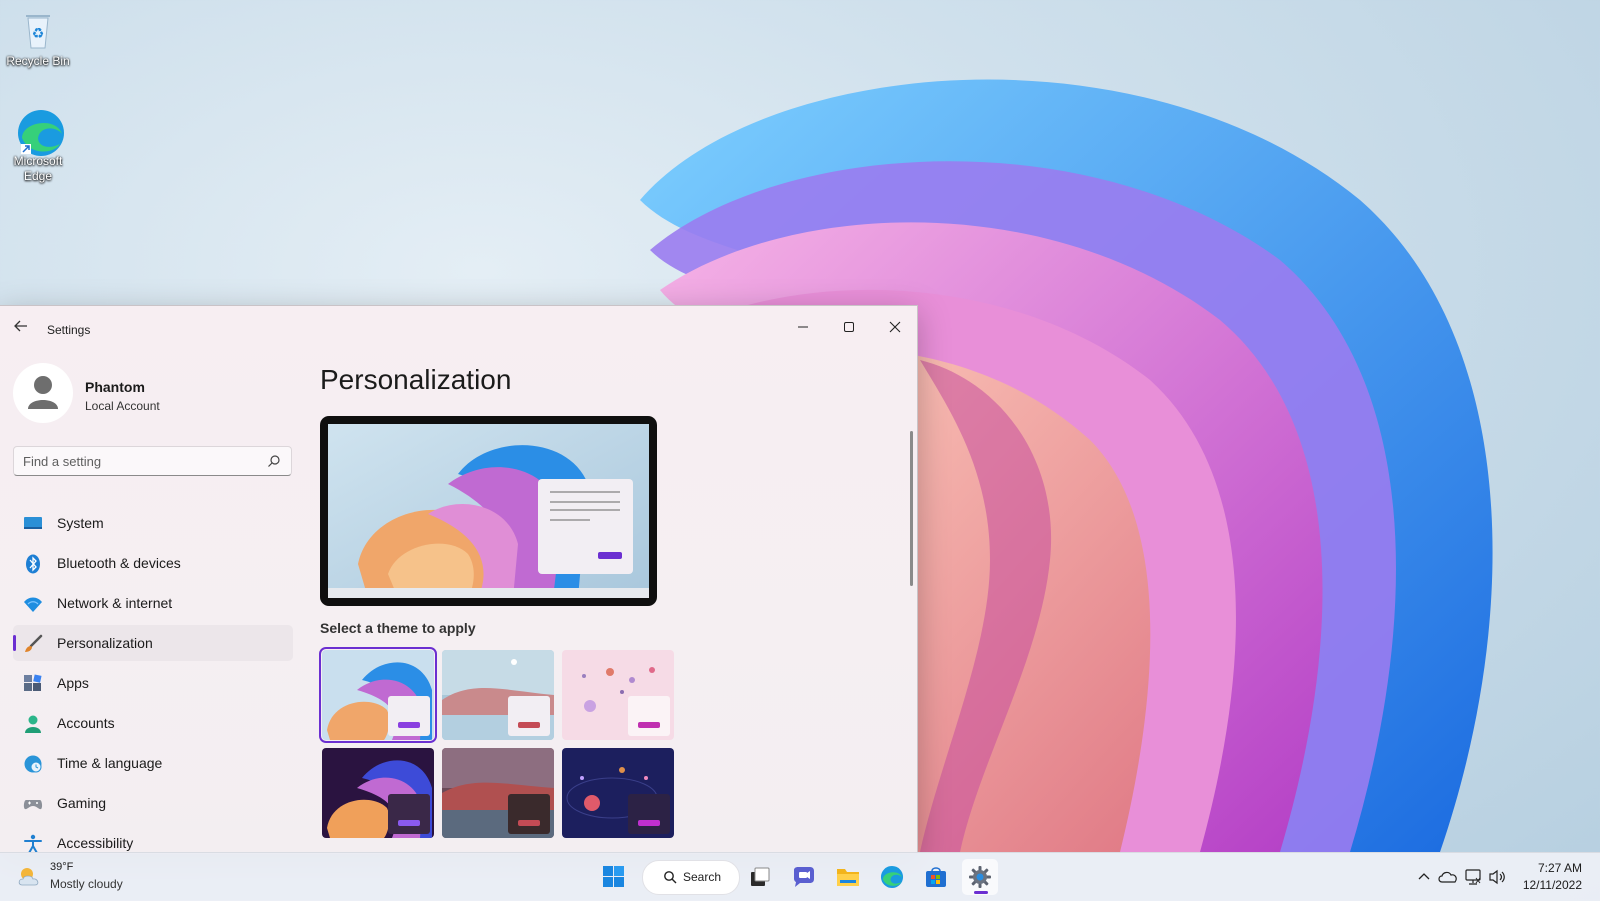 The width and height of the screenshot is (1600, 901). What do you see at coordinates (122, 406) in the screenshot?
I see `account-type: Local Account` at bounding box center [122, 406].